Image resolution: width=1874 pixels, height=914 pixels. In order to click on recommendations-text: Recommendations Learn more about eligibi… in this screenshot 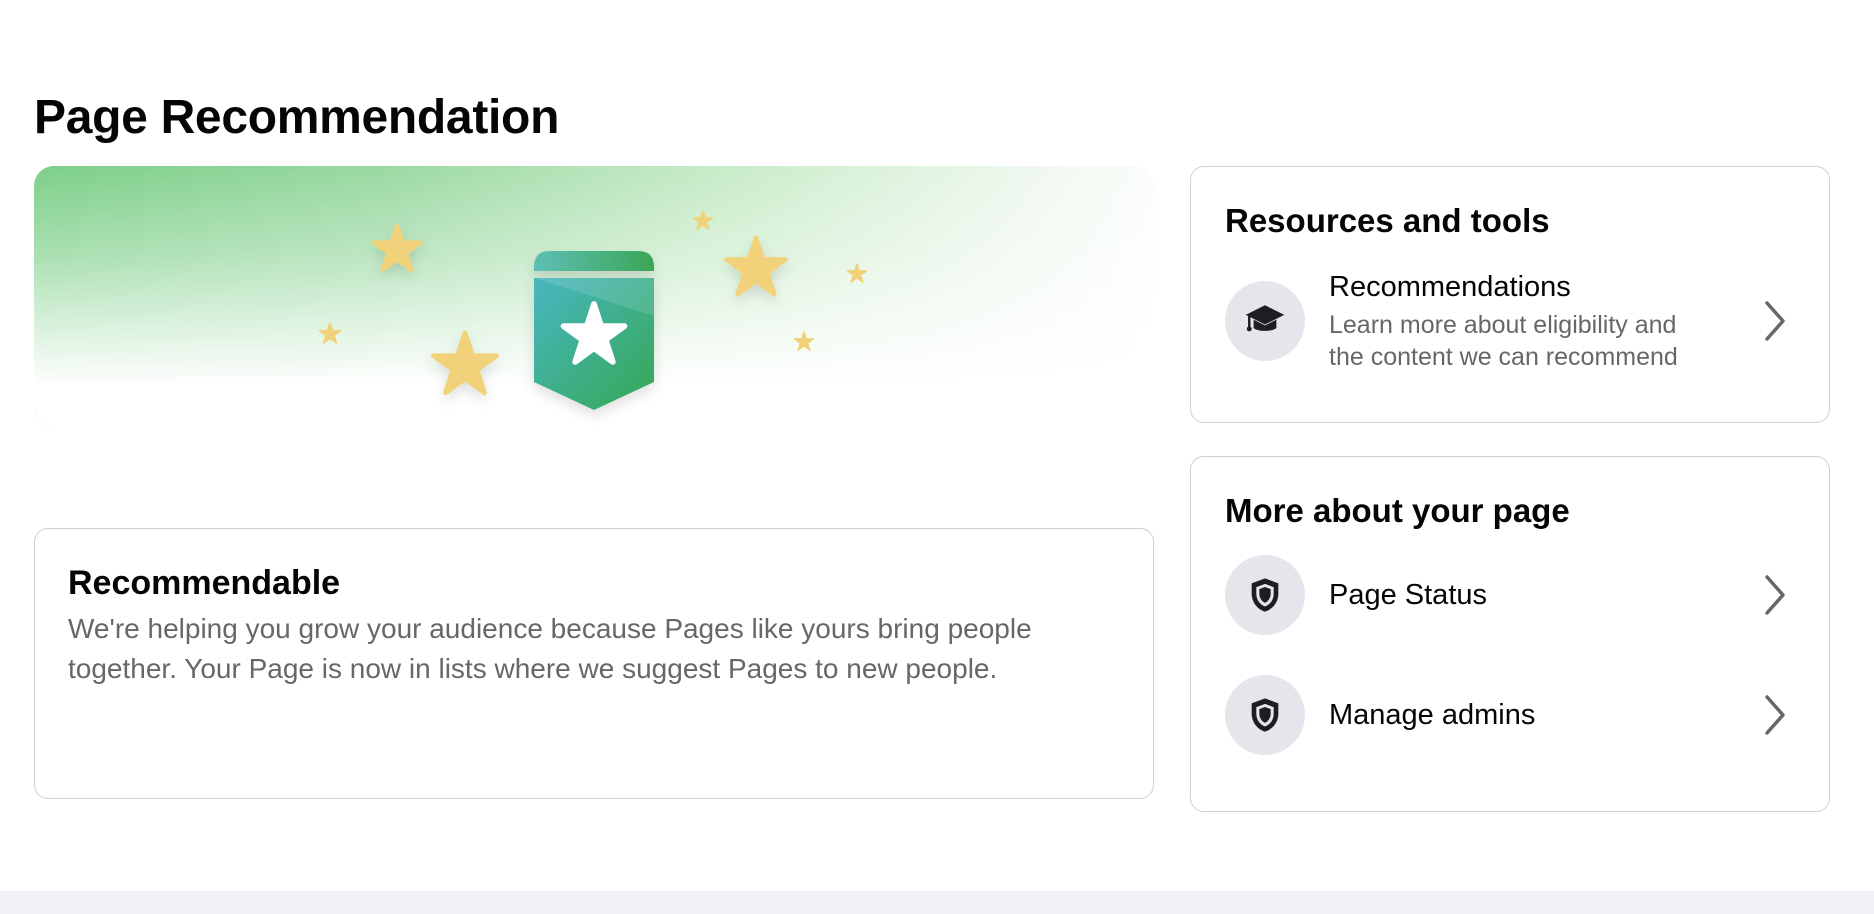, I will do `click(1542, 321)`.